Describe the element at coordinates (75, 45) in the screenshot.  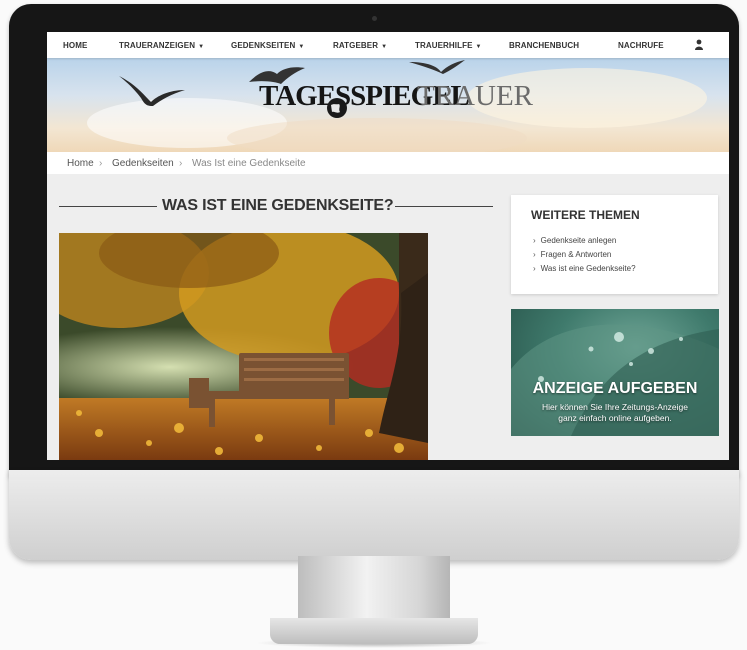
I see `nav-home: HOME` at that location.